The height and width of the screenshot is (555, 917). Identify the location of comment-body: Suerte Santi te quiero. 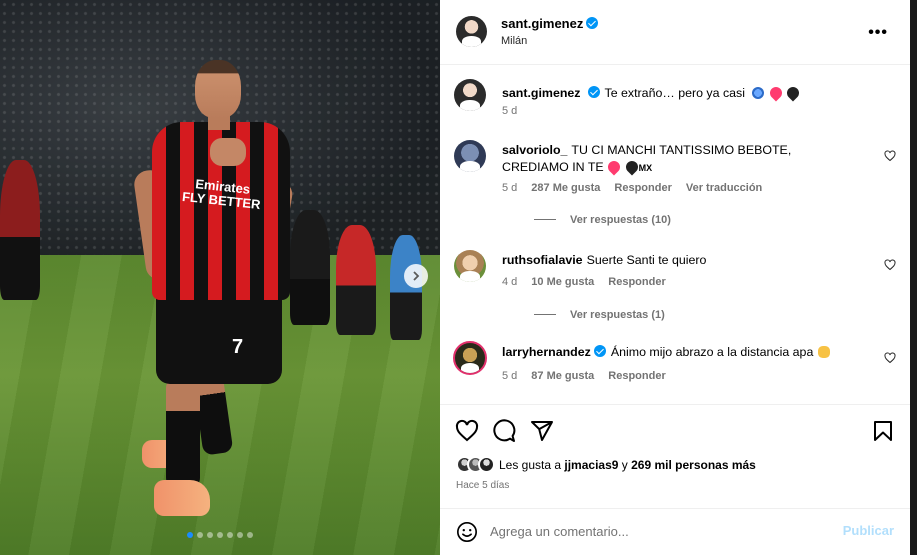
(646, 260).